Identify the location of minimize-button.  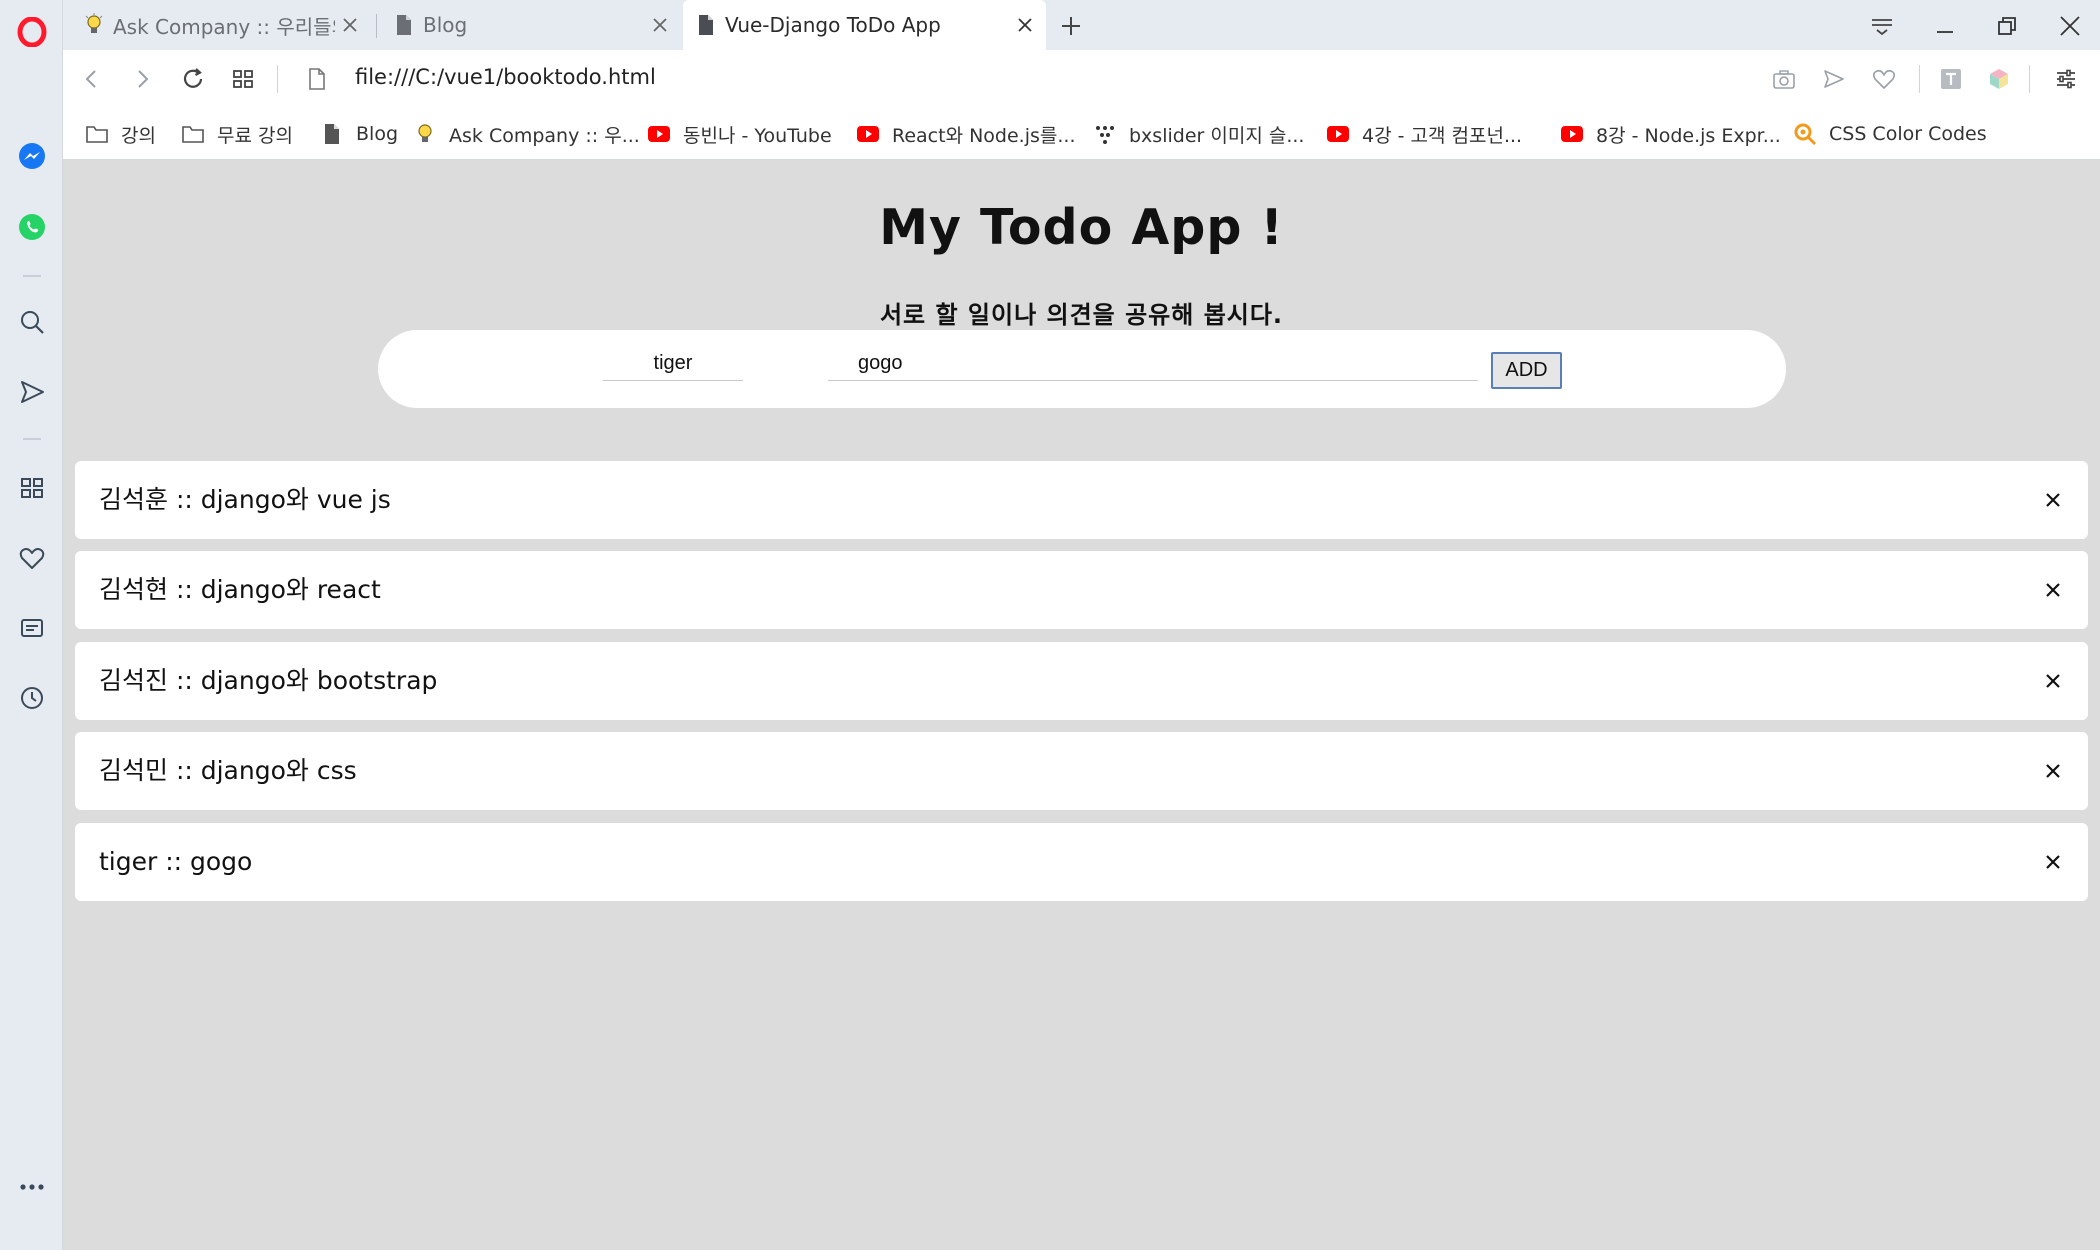
(1945, 26).